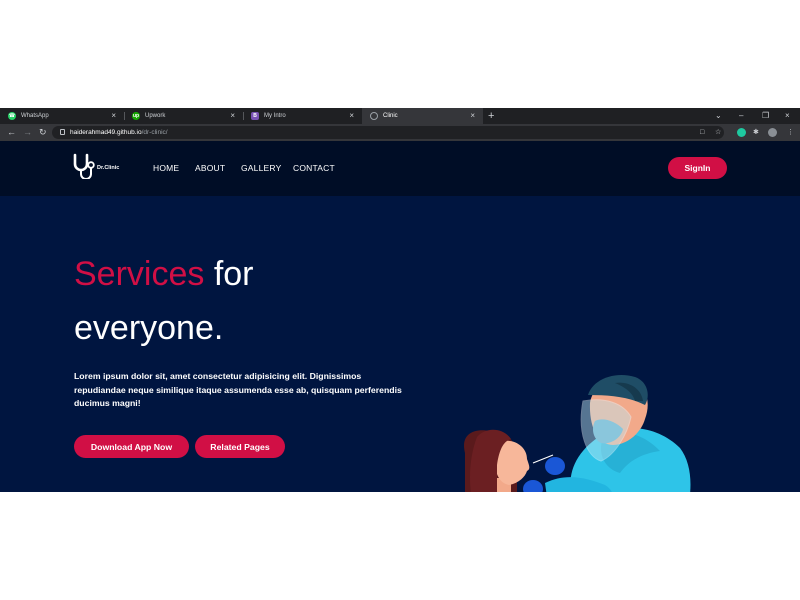 Image resolution: width=800 pixels, height=600 pixels. I want to click on hero-title-line-1: Services for, so click(164, 274).